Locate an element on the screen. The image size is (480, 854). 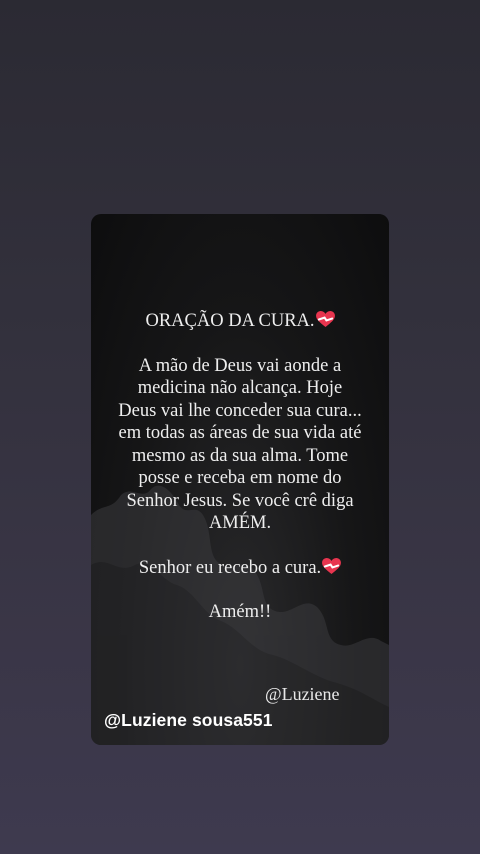
post-response: Senhor eu recebo a cura. is located at coordinates (230, 567).